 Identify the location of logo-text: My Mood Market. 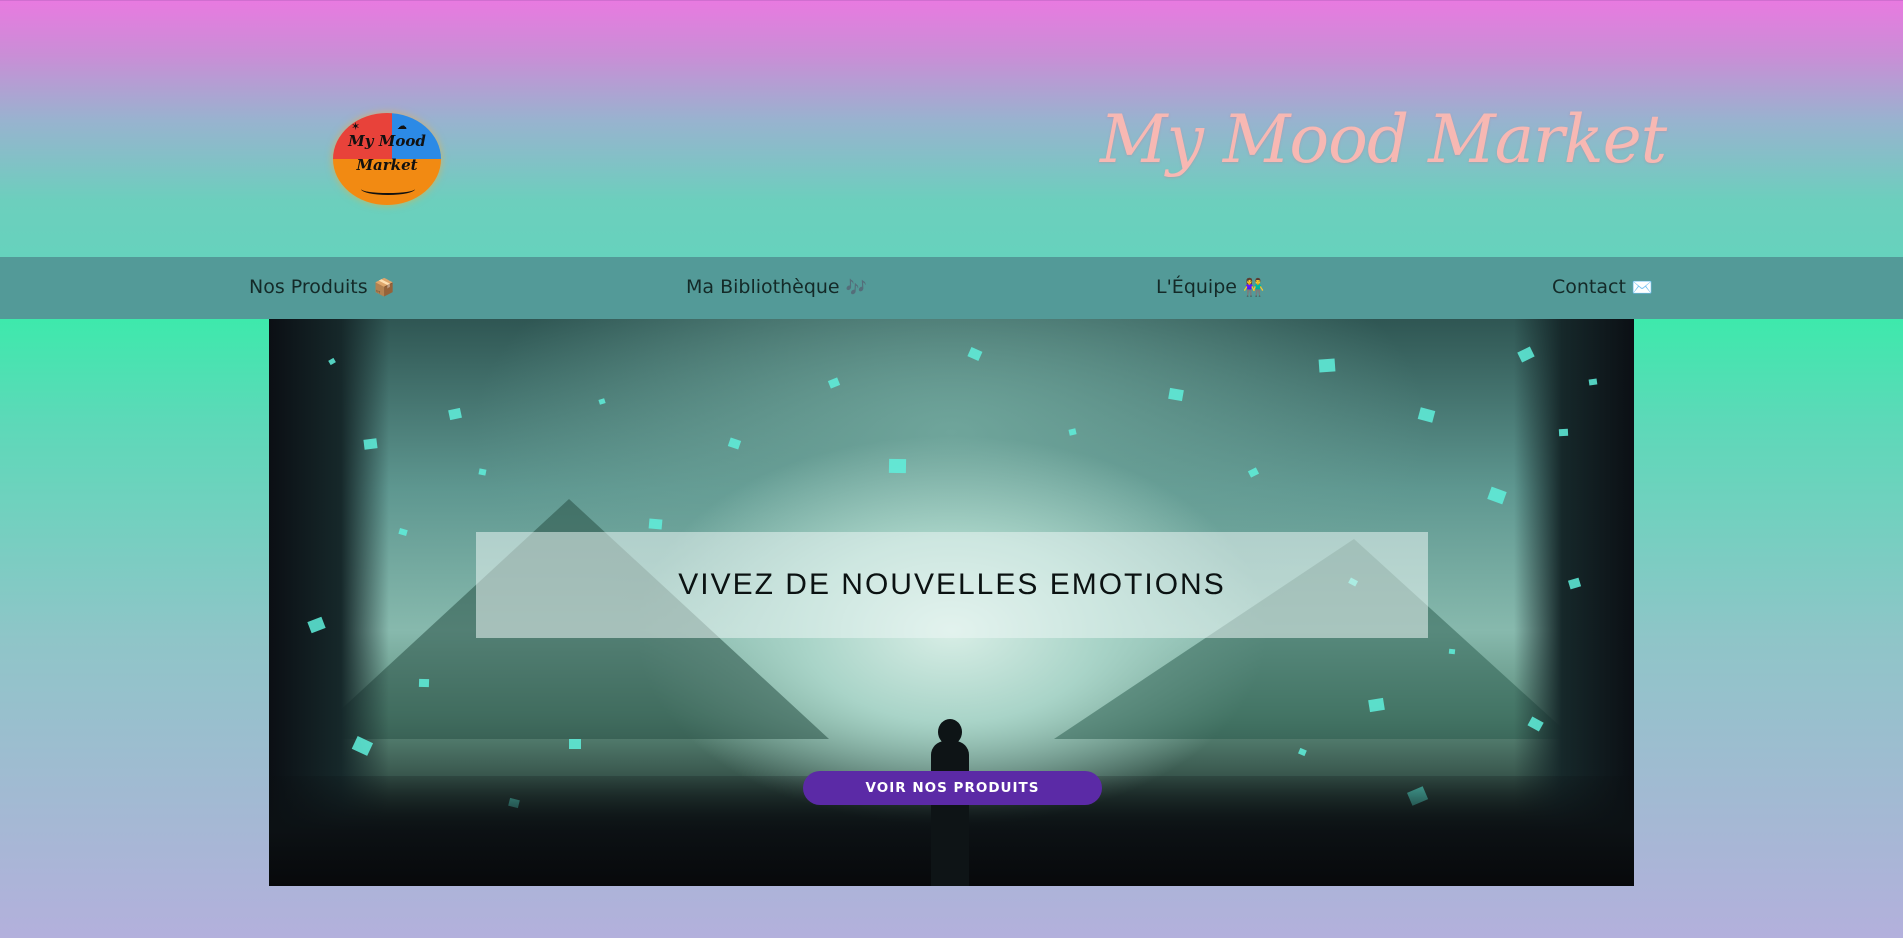
(387, 153).